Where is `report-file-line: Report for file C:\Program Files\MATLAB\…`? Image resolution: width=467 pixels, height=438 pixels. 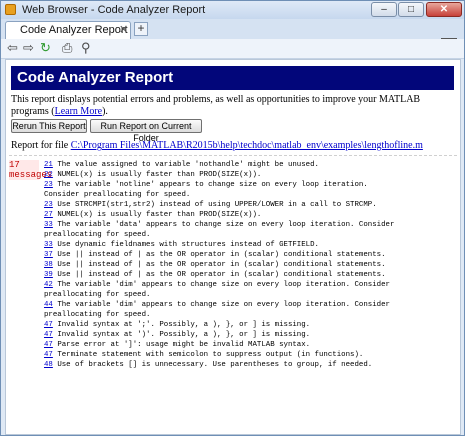 report-file-line: Report for file C:\Program Files\MATLAB\… is located at coordinates (217, 145).